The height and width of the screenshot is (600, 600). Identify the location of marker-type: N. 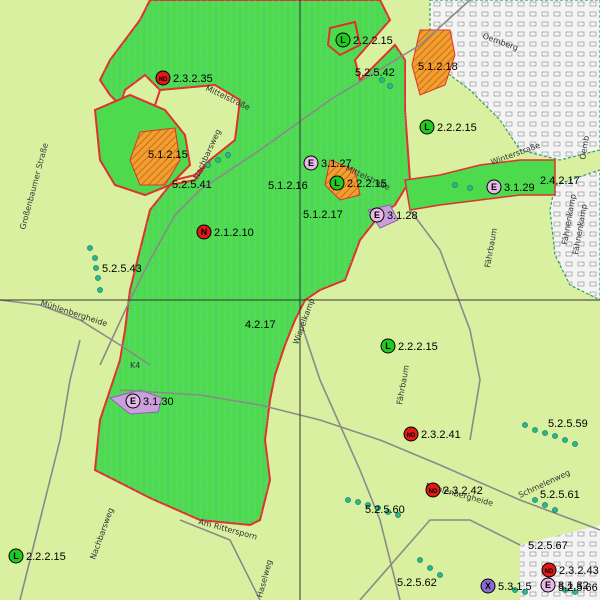
(204, 232).